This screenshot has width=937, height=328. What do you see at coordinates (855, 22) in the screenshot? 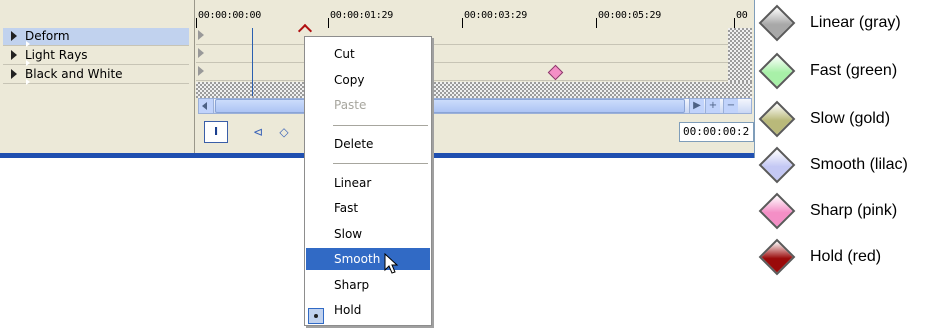
I see `legend-label: Linear (gray)` at bounding box center [855, 22].